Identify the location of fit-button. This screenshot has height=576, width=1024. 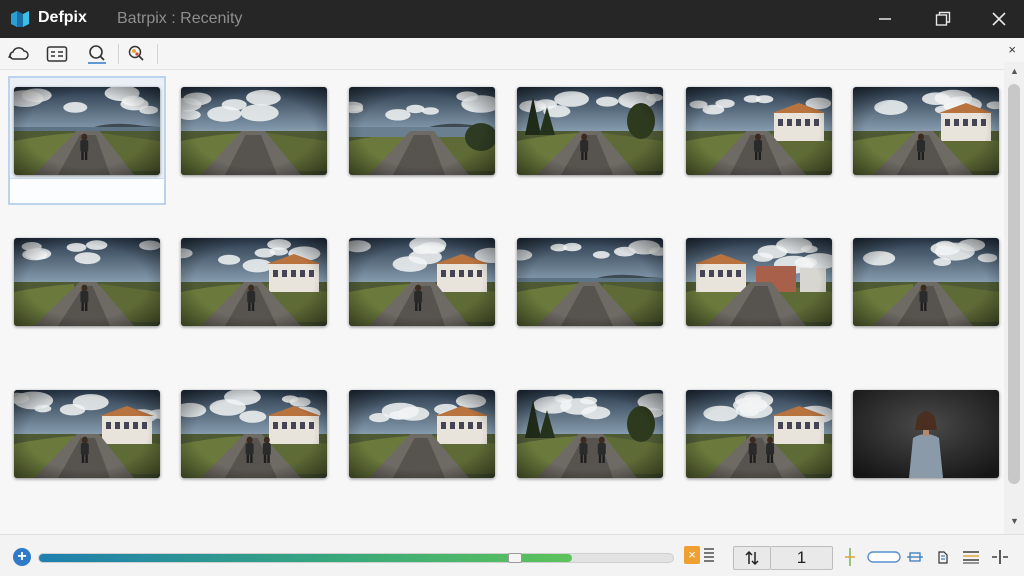
(915, 557).